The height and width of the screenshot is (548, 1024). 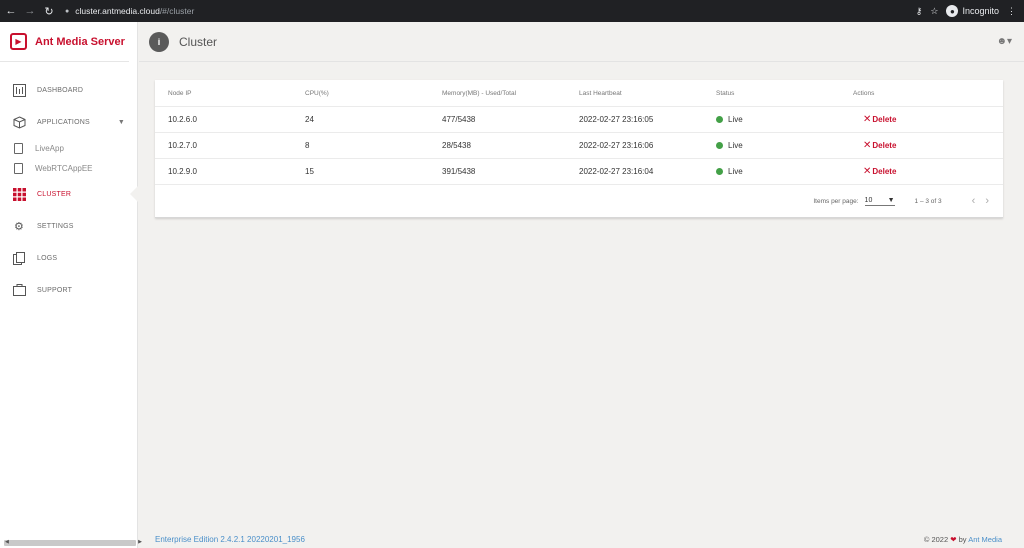 What do you see at coordinates (1004, 41) in the screenshot?
I see `user-menu-icon: ☻▾` at bounding box center [1004, 41].